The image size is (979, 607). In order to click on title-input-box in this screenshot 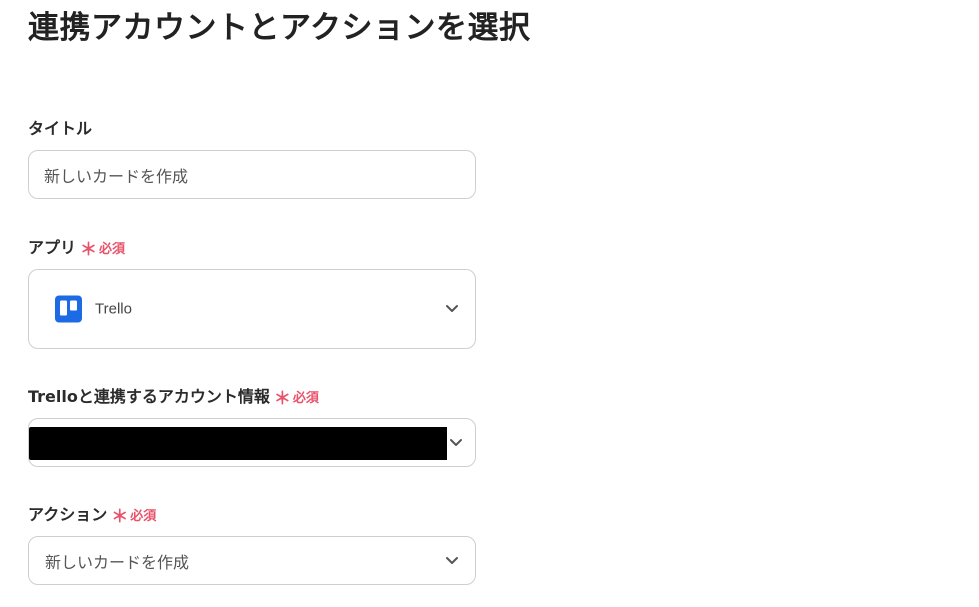, I will do `click(252, 174)`.